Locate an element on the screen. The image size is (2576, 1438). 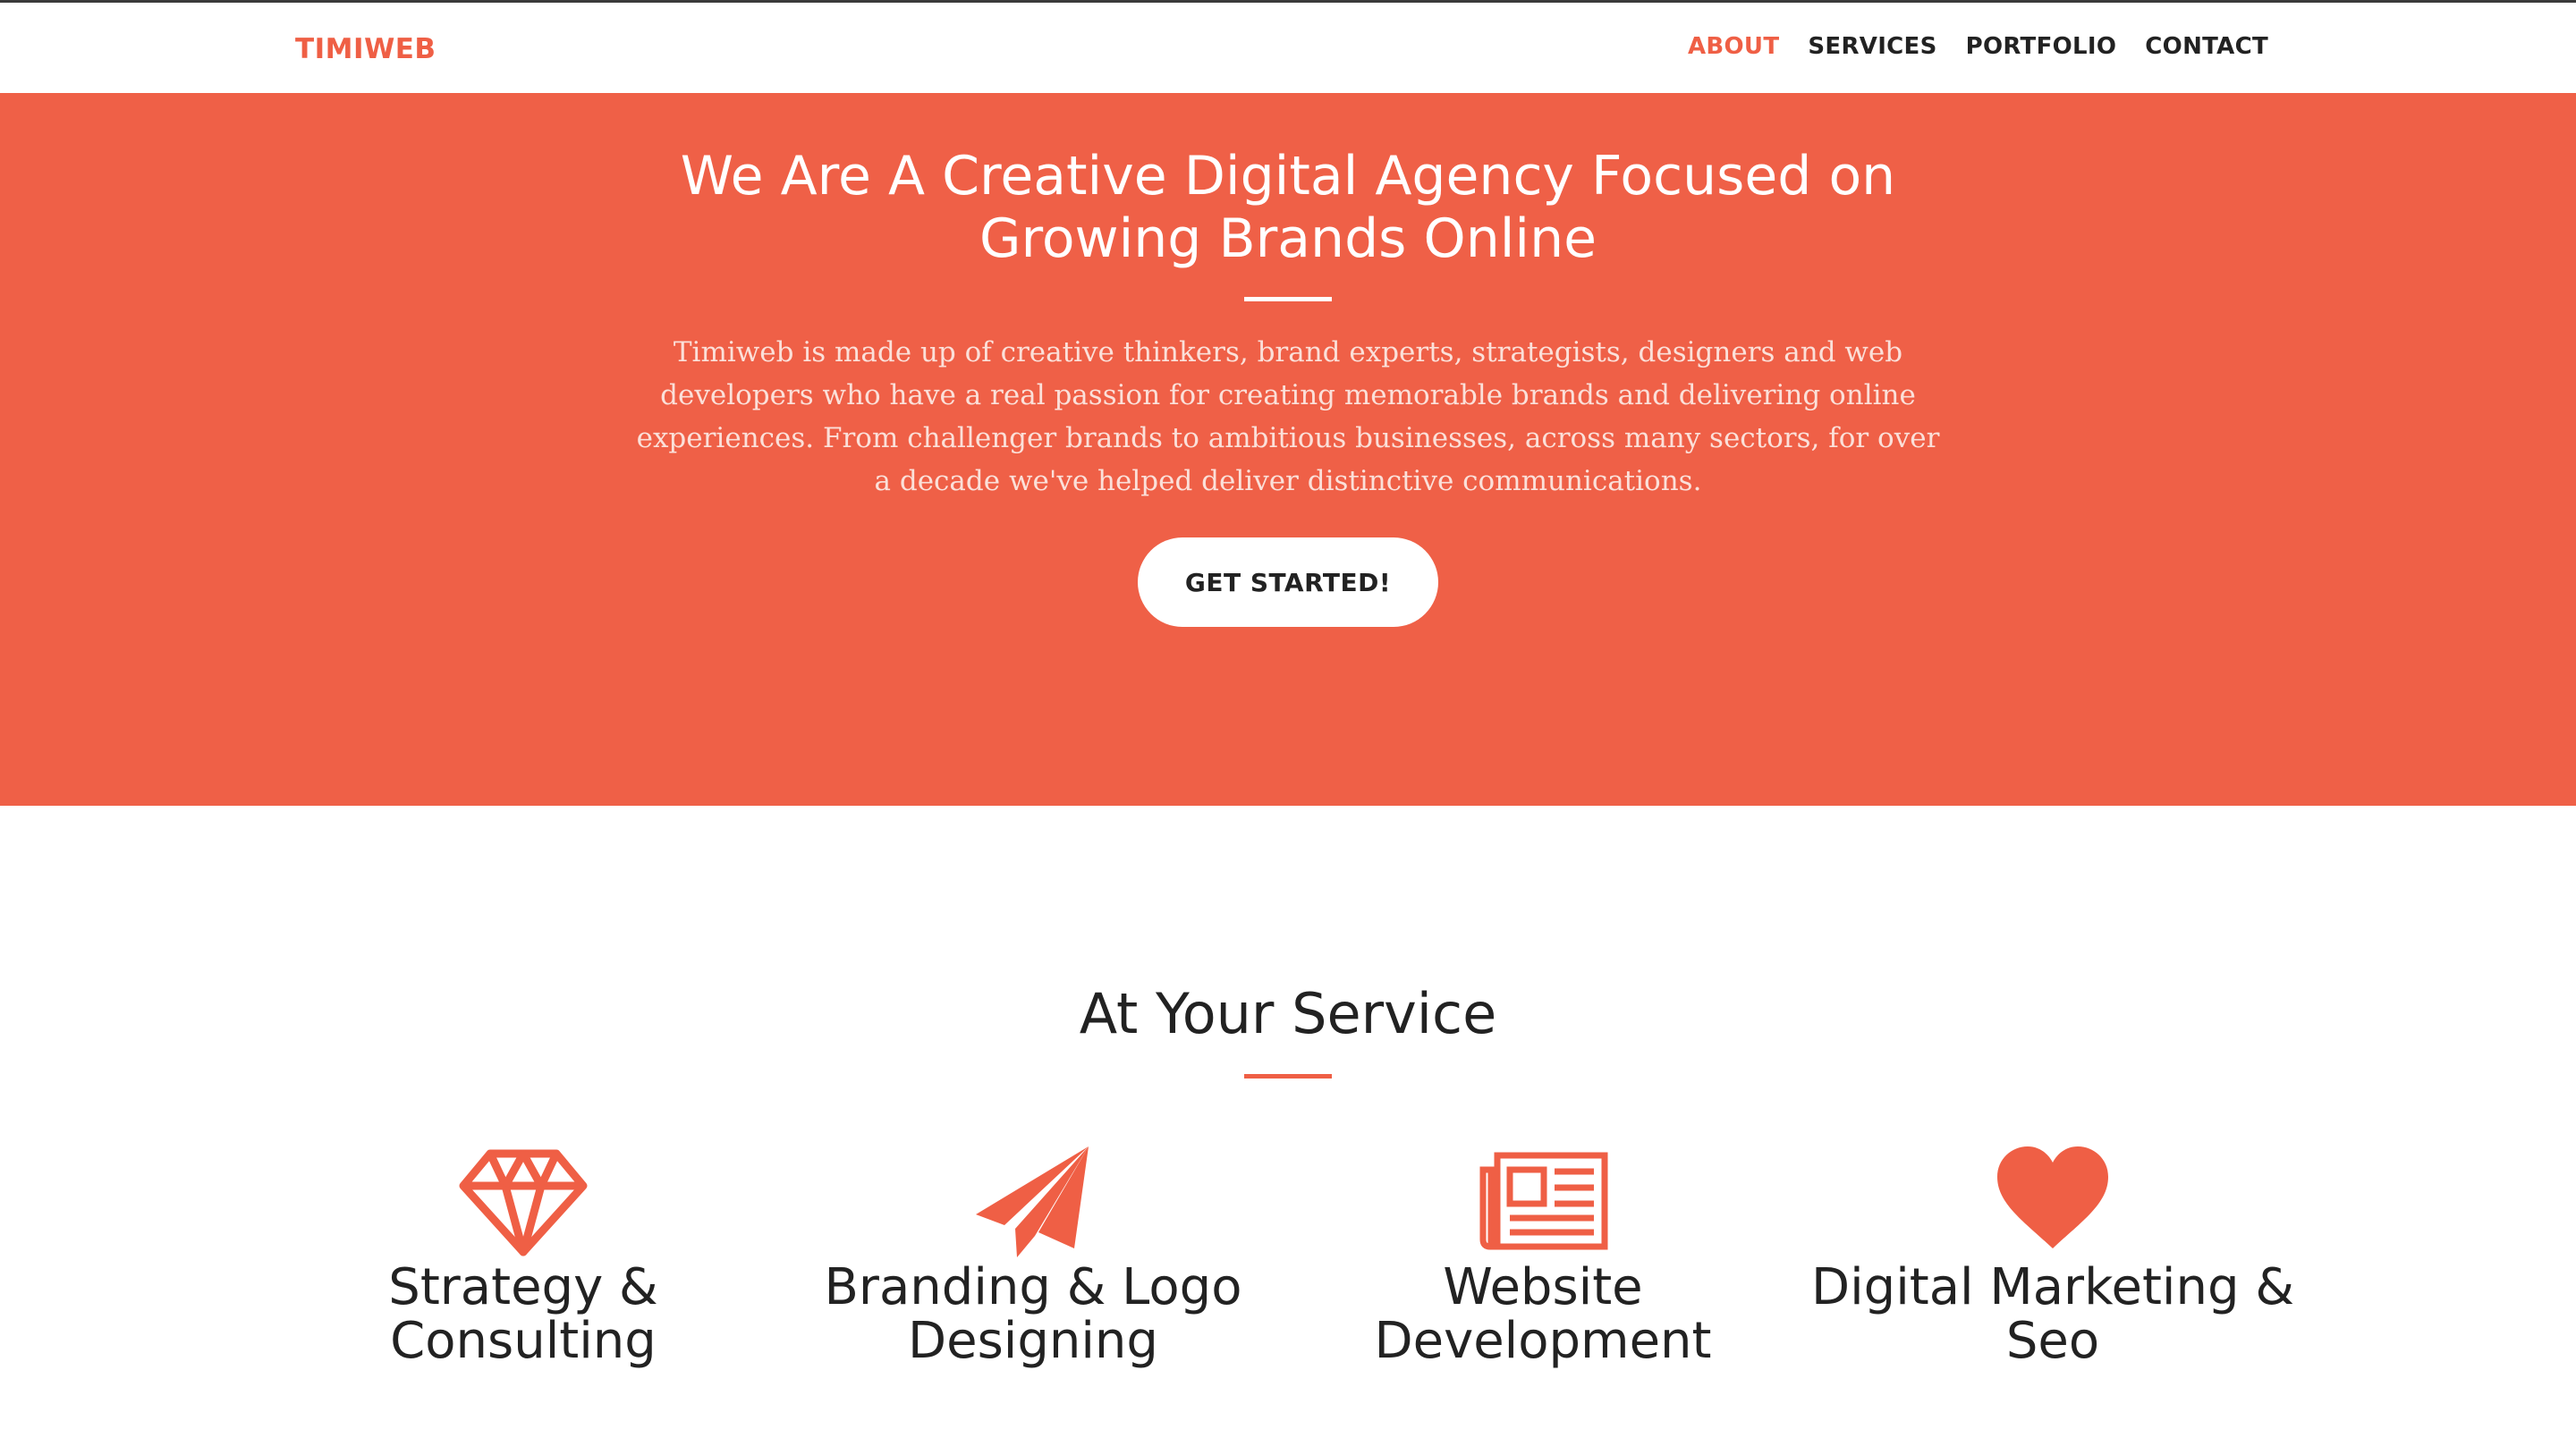
service-title-marketing: Digital Marketing & Seo is located at coordinates (2052, 1314).